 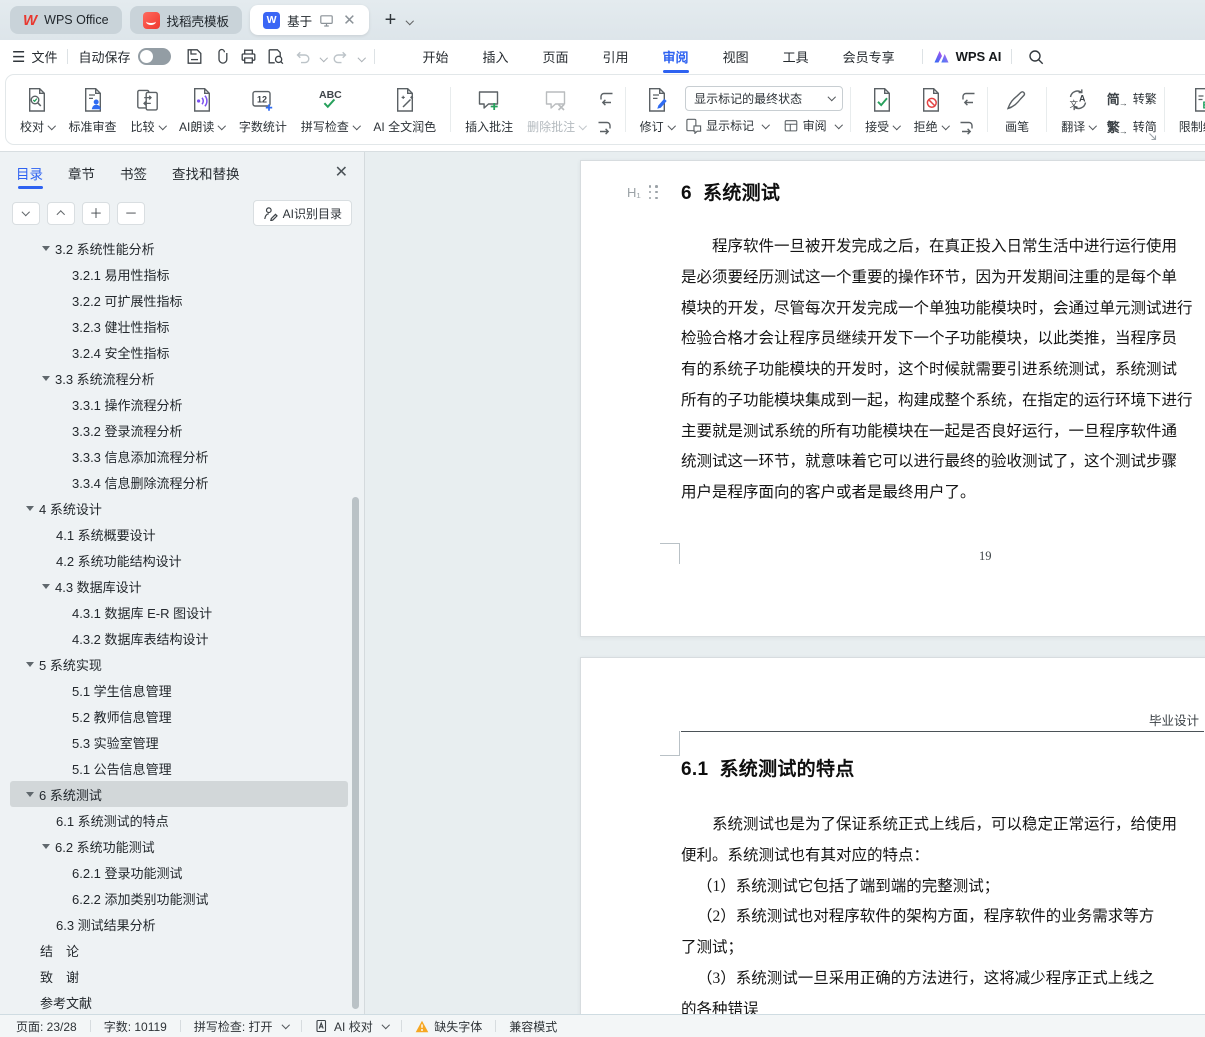 I want to click on menu-reference: 引用, so click(x=616, y=56).